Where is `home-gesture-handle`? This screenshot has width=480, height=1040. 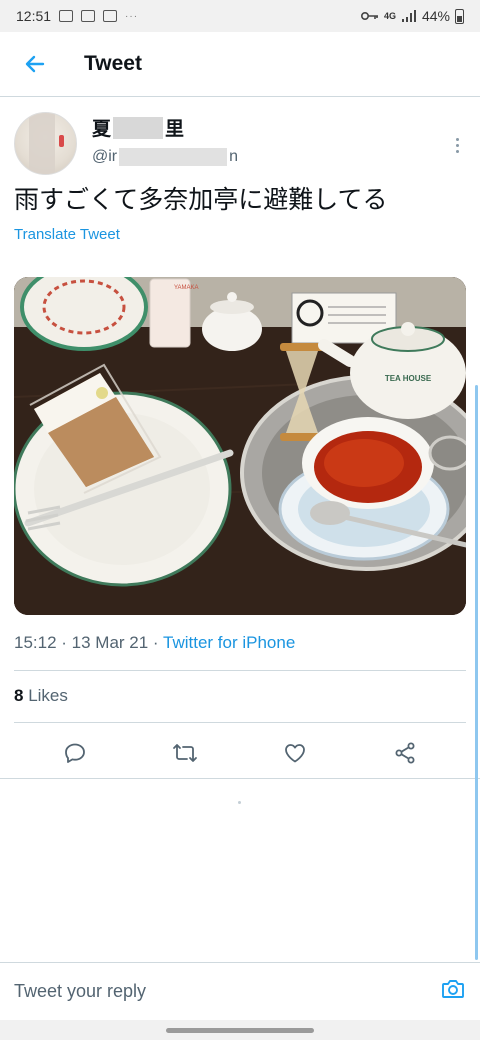 home-gesture-handle is located at coordinates (240, 1030).